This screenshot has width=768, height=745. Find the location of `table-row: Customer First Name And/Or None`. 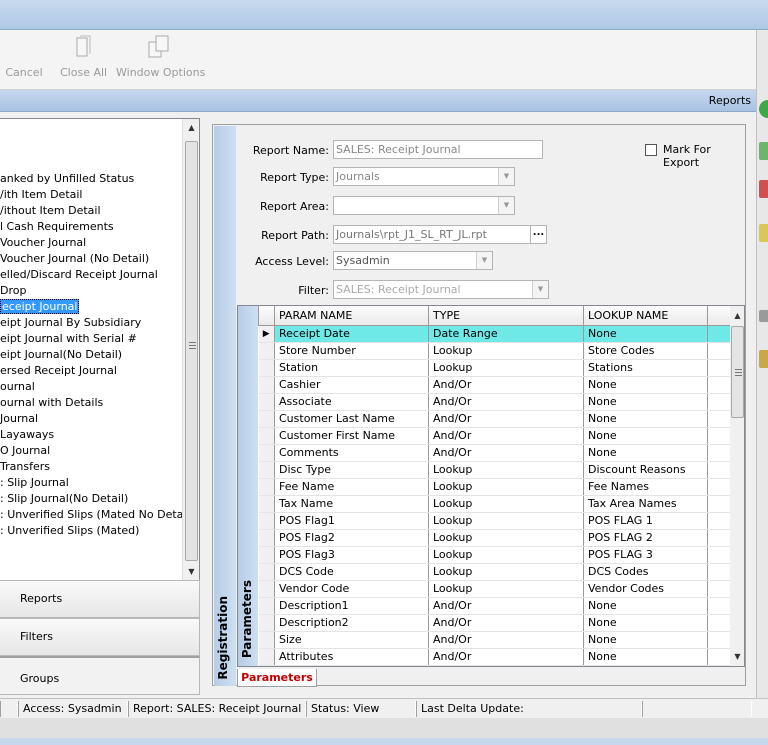

table-row: Customer First Name And/Or None is located at coordinates (495, 436).